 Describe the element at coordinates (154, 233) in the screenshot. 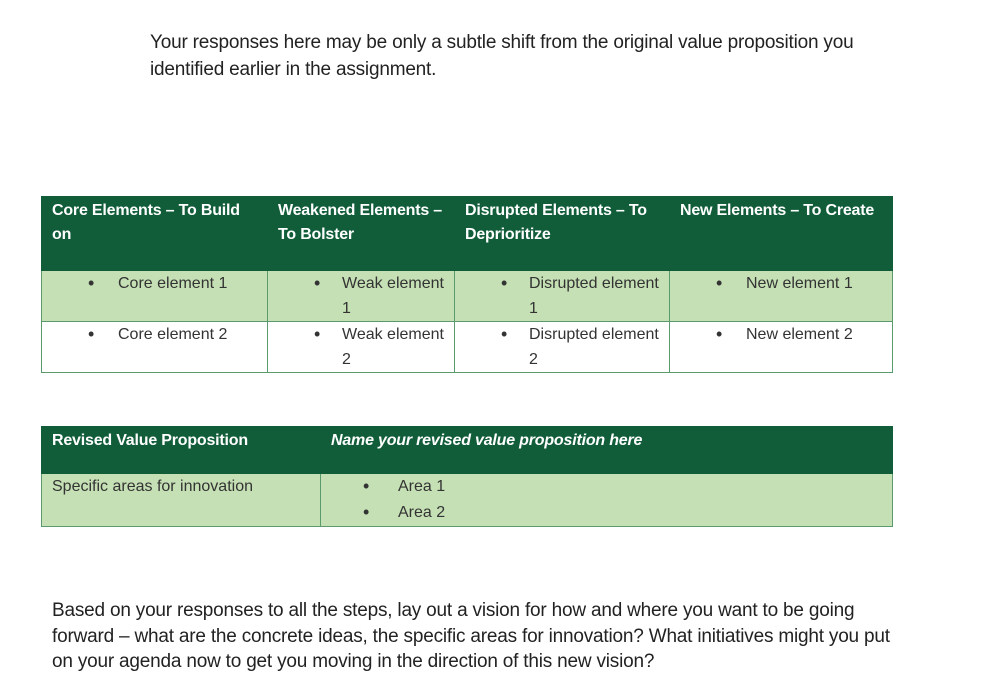

I see `header-core-elements: Core Elements – To Build on` at that location.